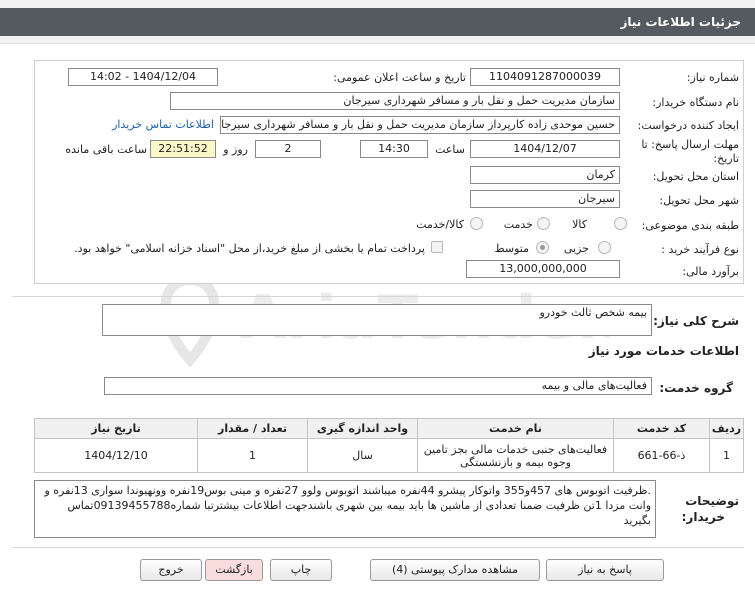 Image resolution: width=755 pixels, height=596 pixels. Describe the element at coordinates (235, 149) in the screenshot. I see `days-label: روز و` at that location.